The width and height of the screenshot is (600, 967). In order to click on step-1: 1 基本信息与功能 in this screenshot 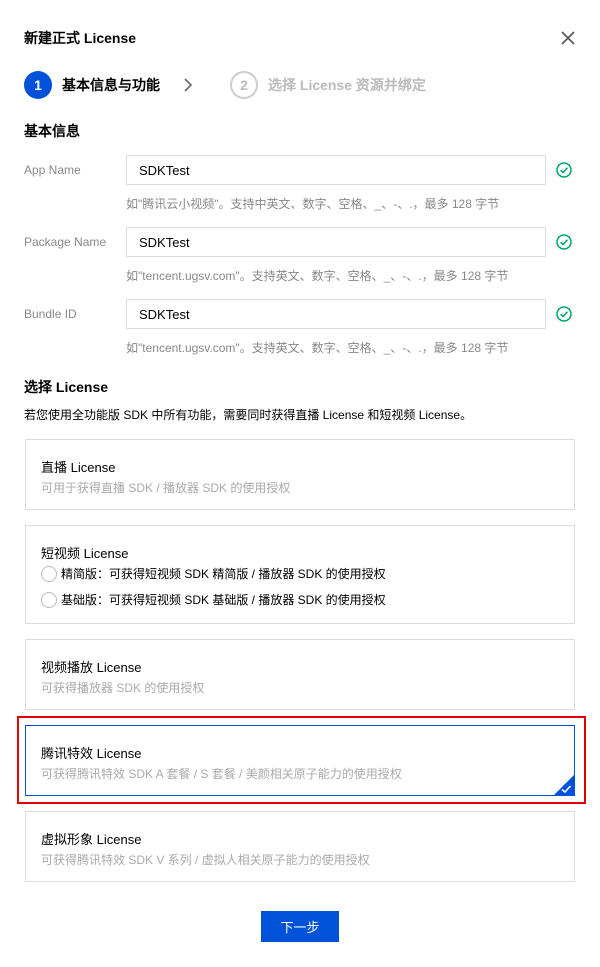, I will do `click(92, 85)`.